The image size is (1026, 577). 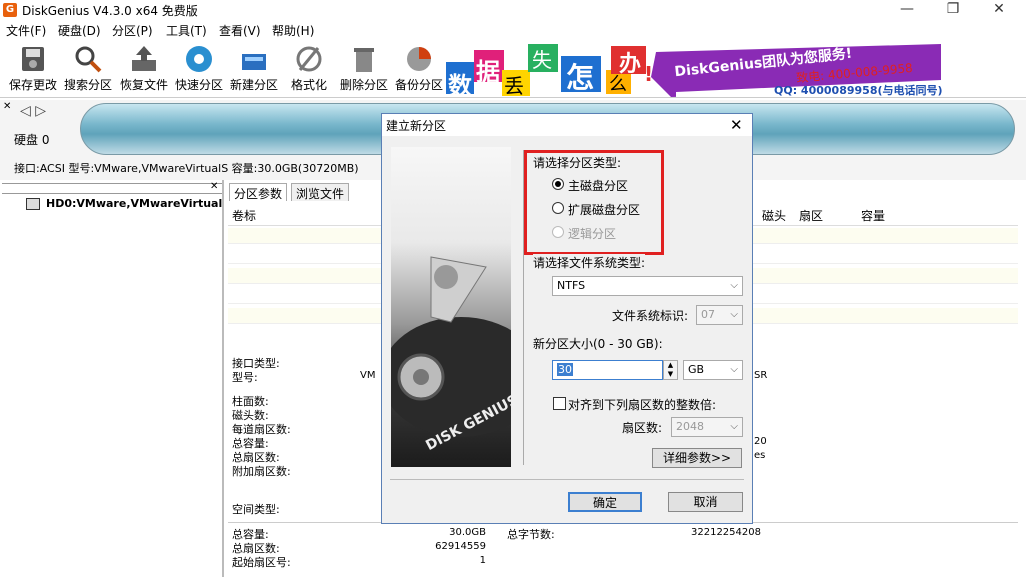 What do you see at coordinates (589, 262) in the screenshot?
I see `fs-type-label: 请选择文件系统类型:` at bounding box center [589, 262].